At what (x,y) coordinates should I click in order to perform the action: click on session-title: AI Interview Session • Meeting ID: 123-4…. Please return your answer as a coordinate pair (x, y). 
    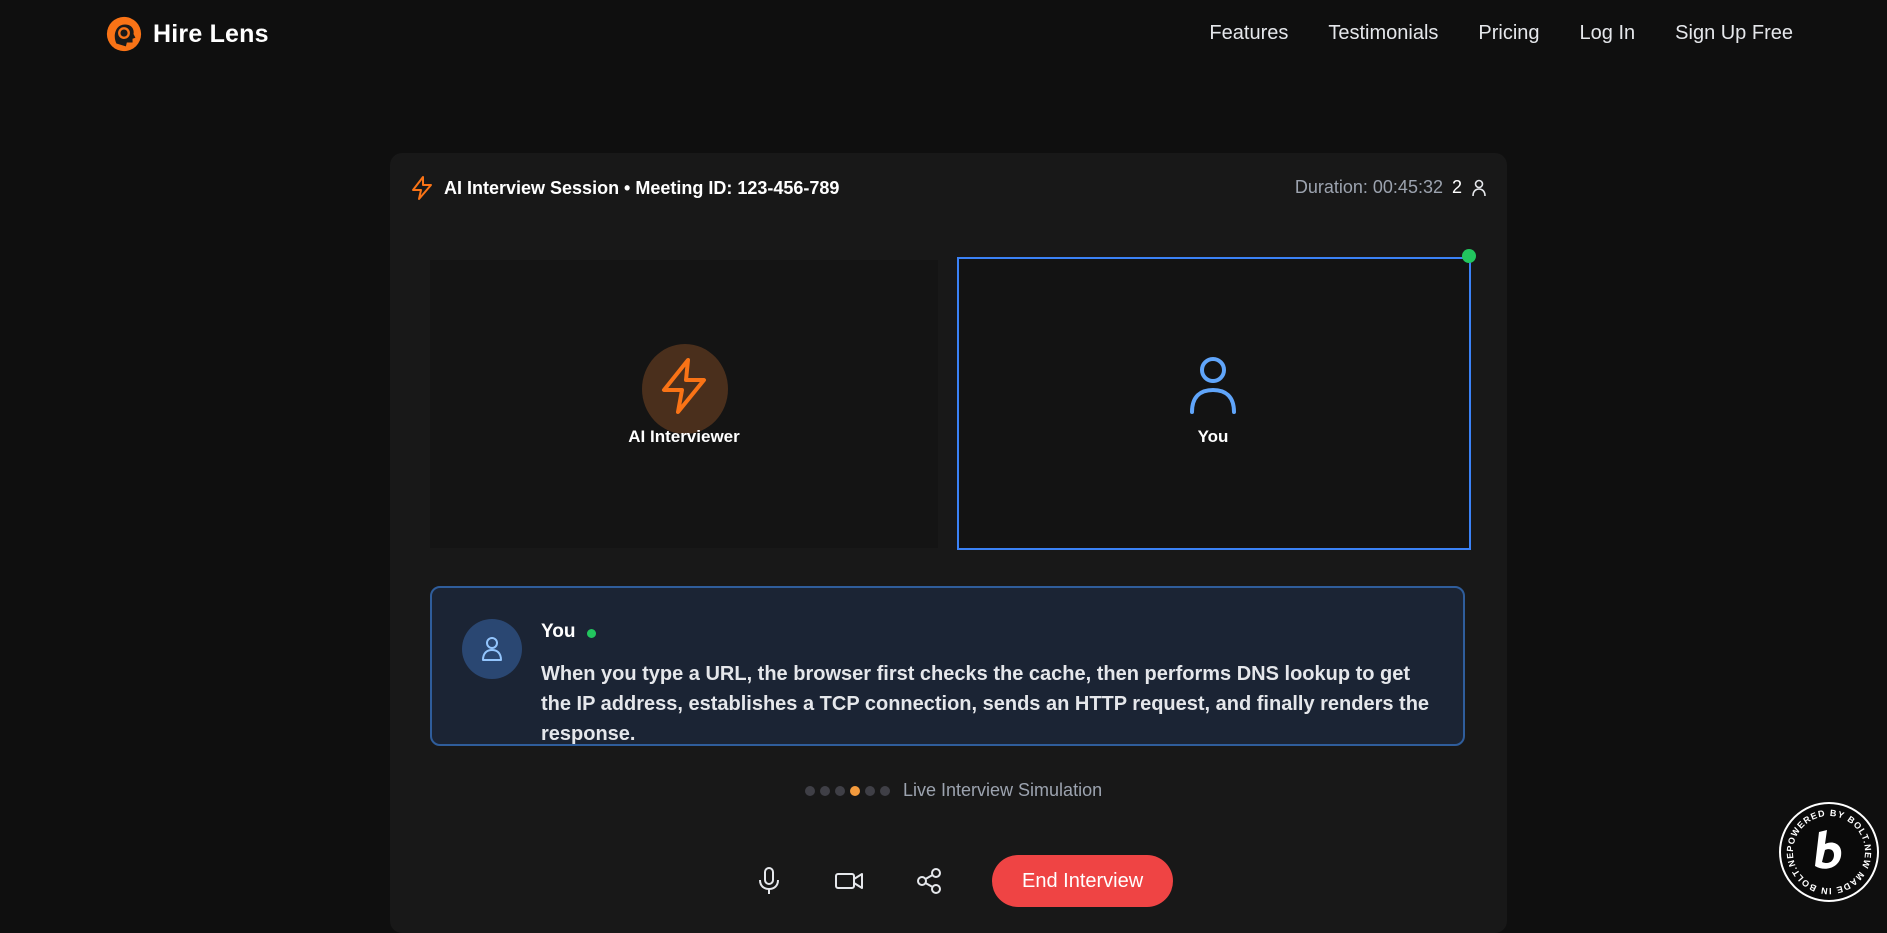
    Looking at the image, I should click on (642, 187).